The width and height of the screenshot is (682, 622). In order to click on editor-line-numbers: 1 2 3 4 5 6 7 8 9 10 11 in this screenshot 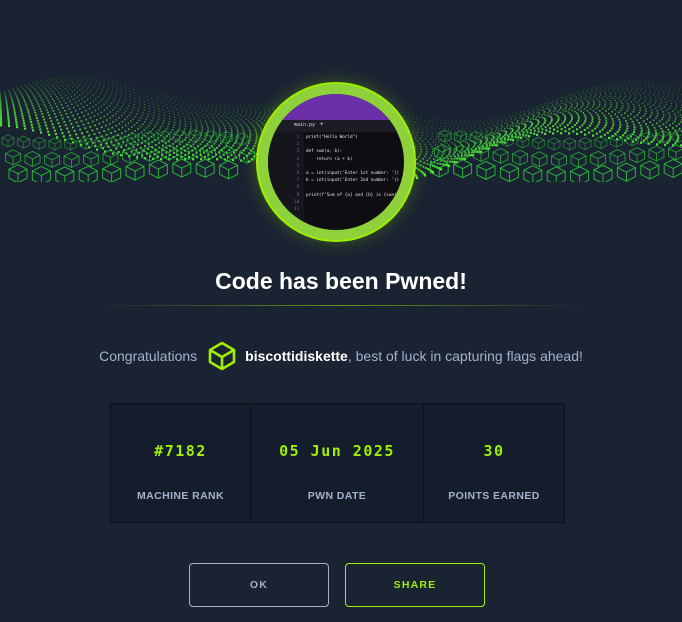, I will do `click(297, 174)`.